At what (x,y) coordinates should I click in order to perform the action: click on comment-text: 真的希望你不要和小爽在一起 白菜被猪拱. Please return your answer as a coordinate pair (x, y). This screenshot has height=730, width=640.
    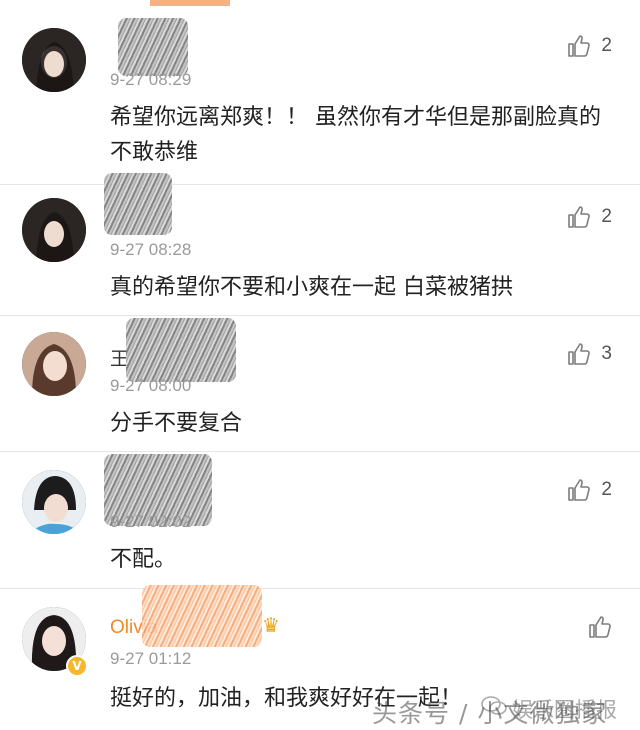
    Looking at the image, I should click on (311, 287).